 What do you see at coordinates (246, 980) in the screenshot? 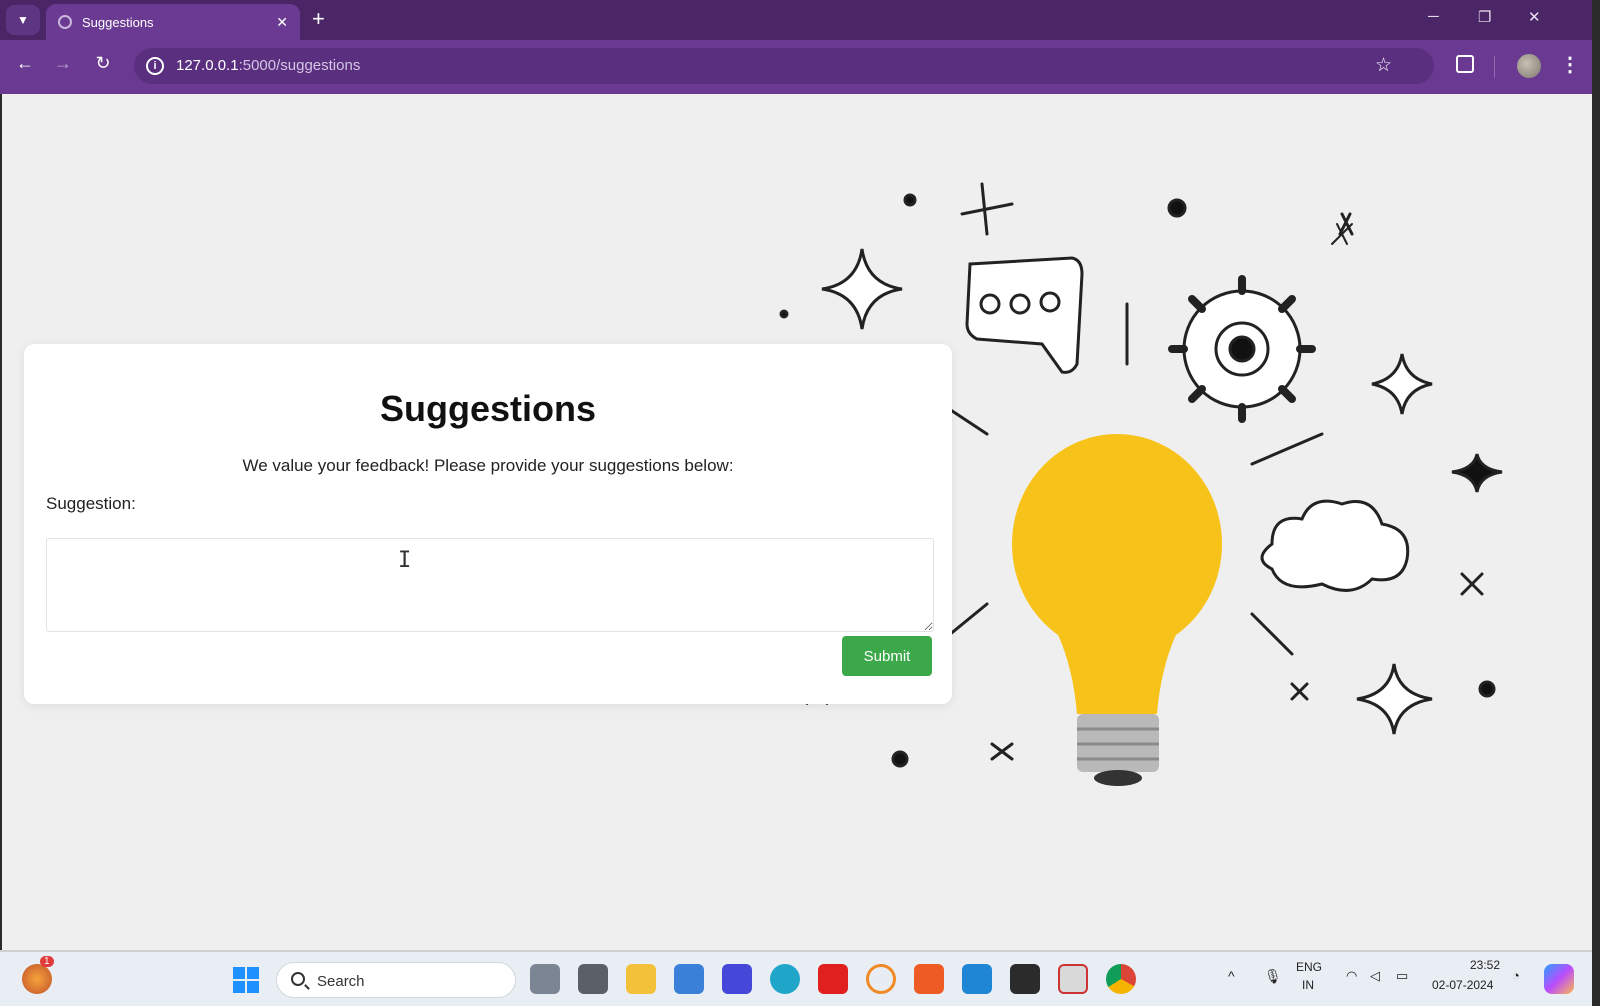
I see `windows-start-icon` at bounding box center [246, 980].